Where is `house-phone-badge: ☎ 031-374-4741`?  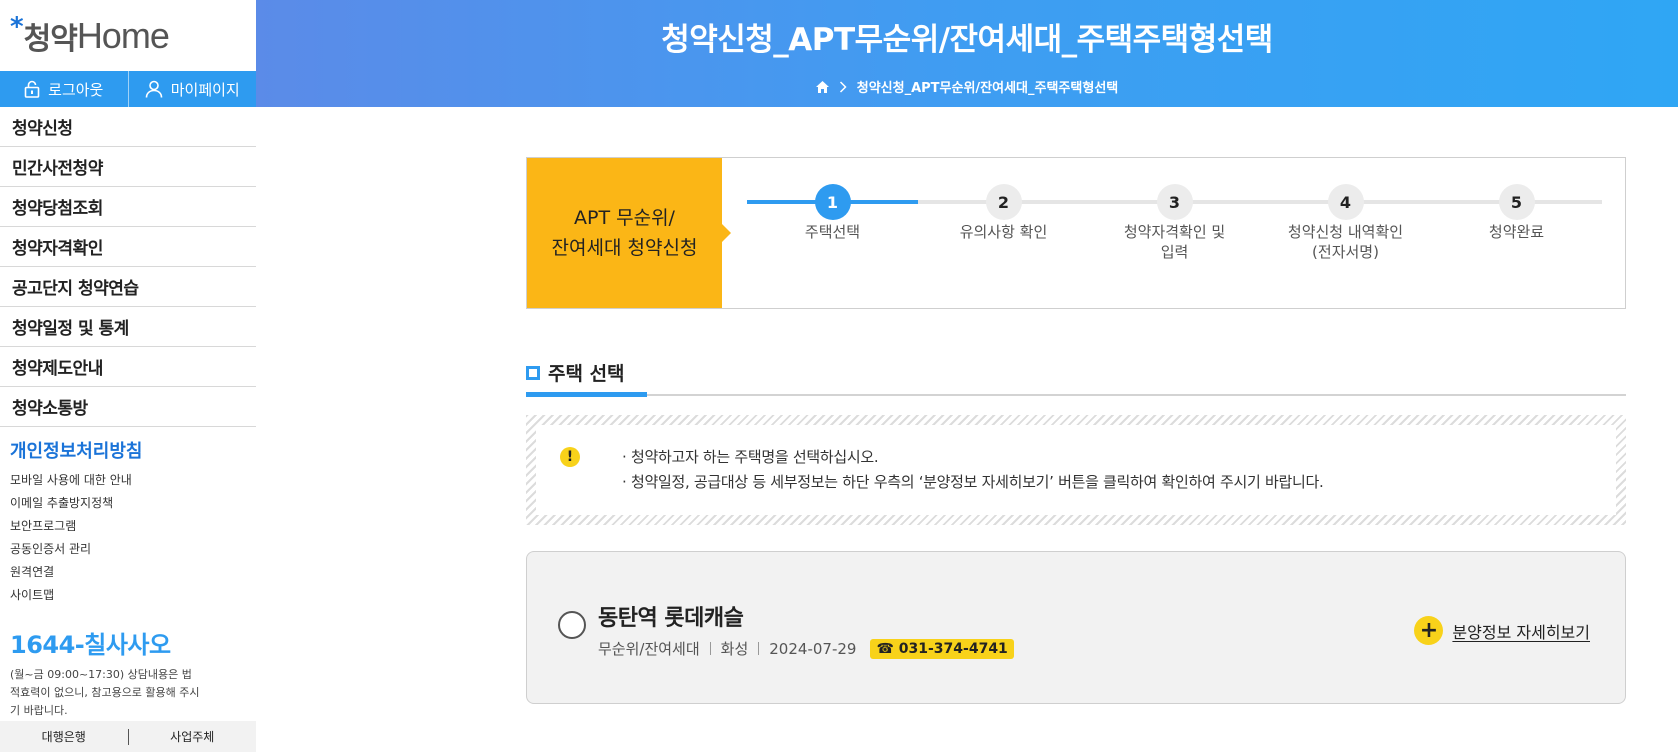
house-phone-badge: ☎ 031-374-4741 is located at coordinates (942, 648).